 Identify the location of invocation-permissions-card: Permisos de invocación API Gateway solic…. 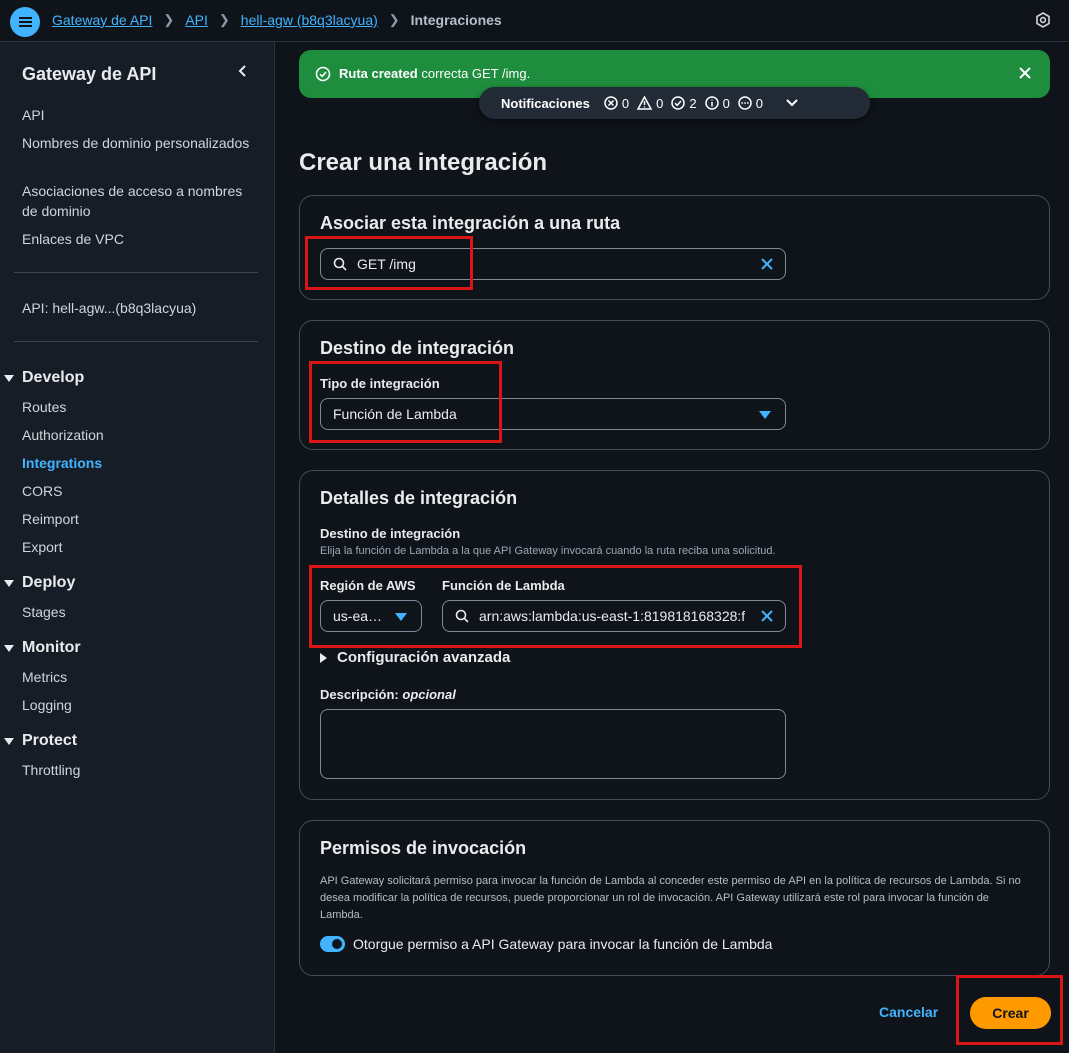
(674, 898).